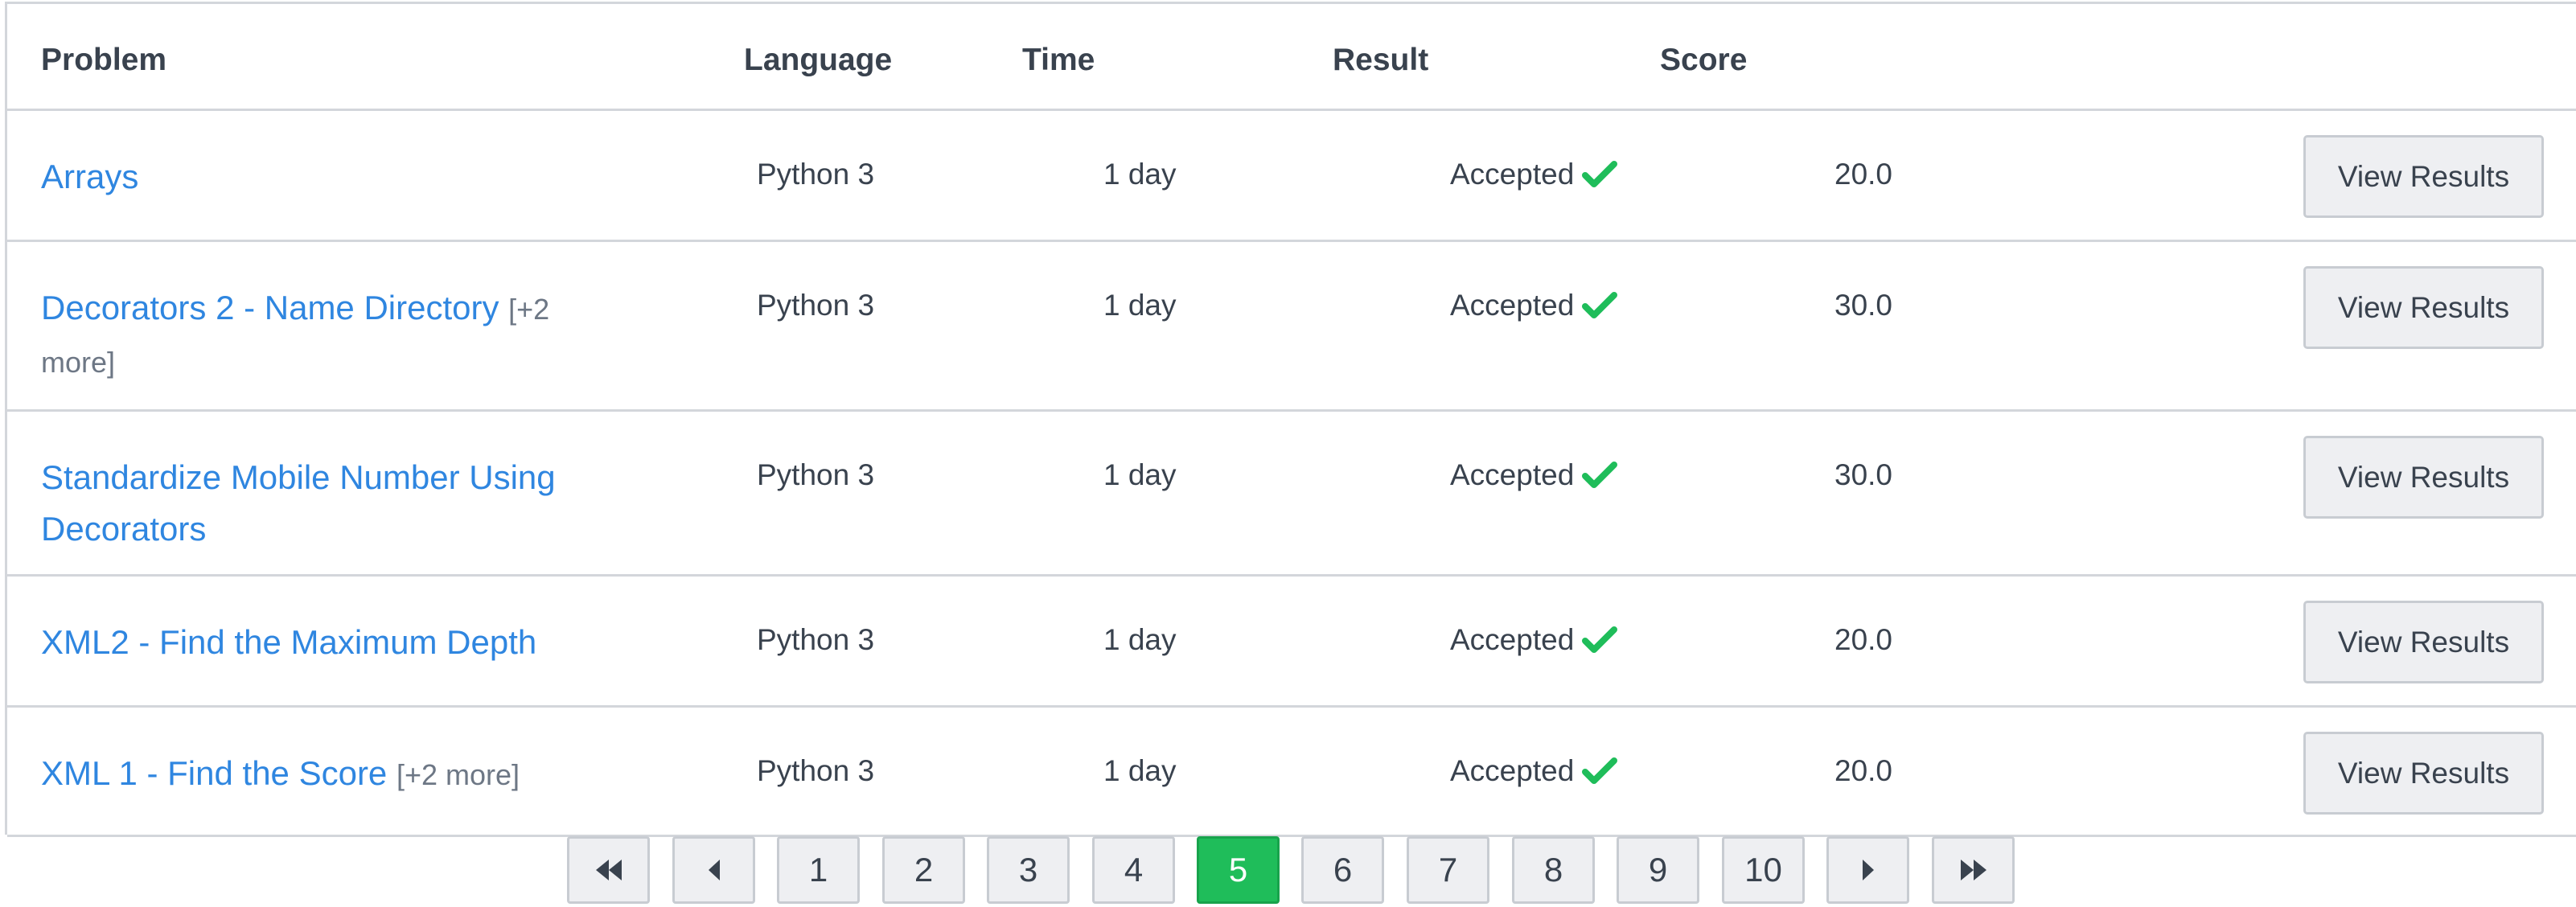  I want to click on page-button: 9, so click(1658, 870).